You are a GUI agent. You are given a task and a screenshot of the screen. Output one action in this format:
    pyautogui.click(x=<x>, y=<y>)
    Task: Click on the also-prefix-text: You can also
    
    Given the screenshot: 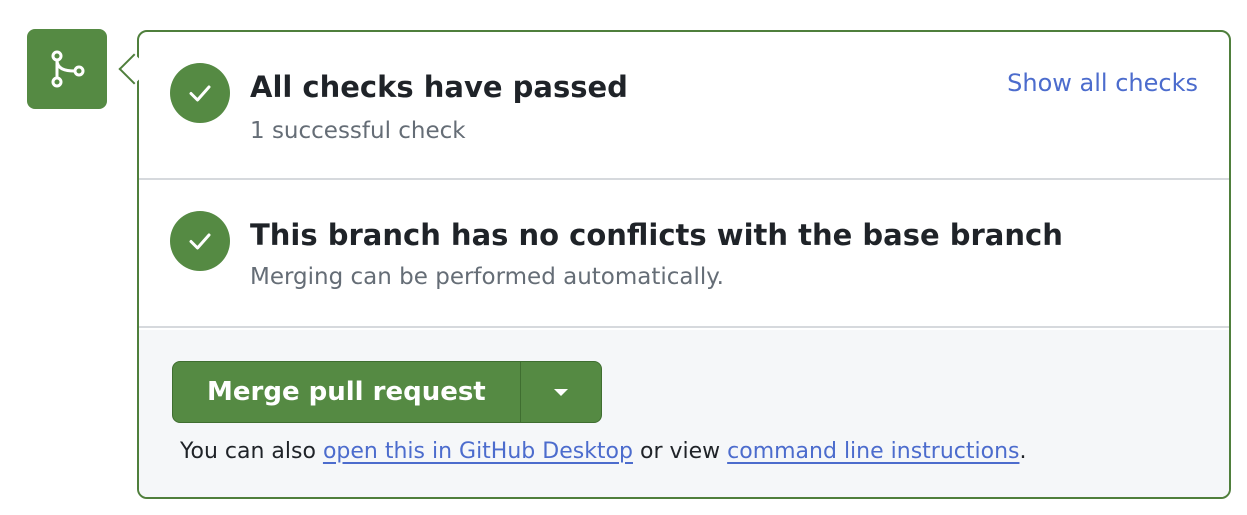 What is the action you would take?
    pyautogui.click(x=251, y=451)
    